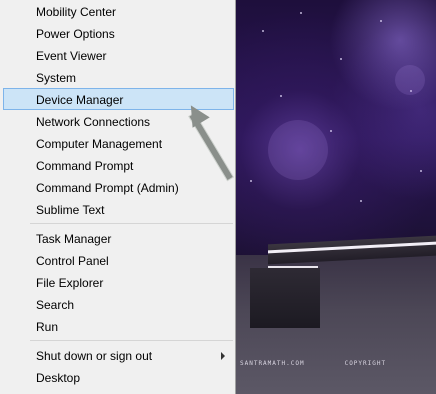  I want to click on menu-item-power-options: Power Options, so click(118, 33).